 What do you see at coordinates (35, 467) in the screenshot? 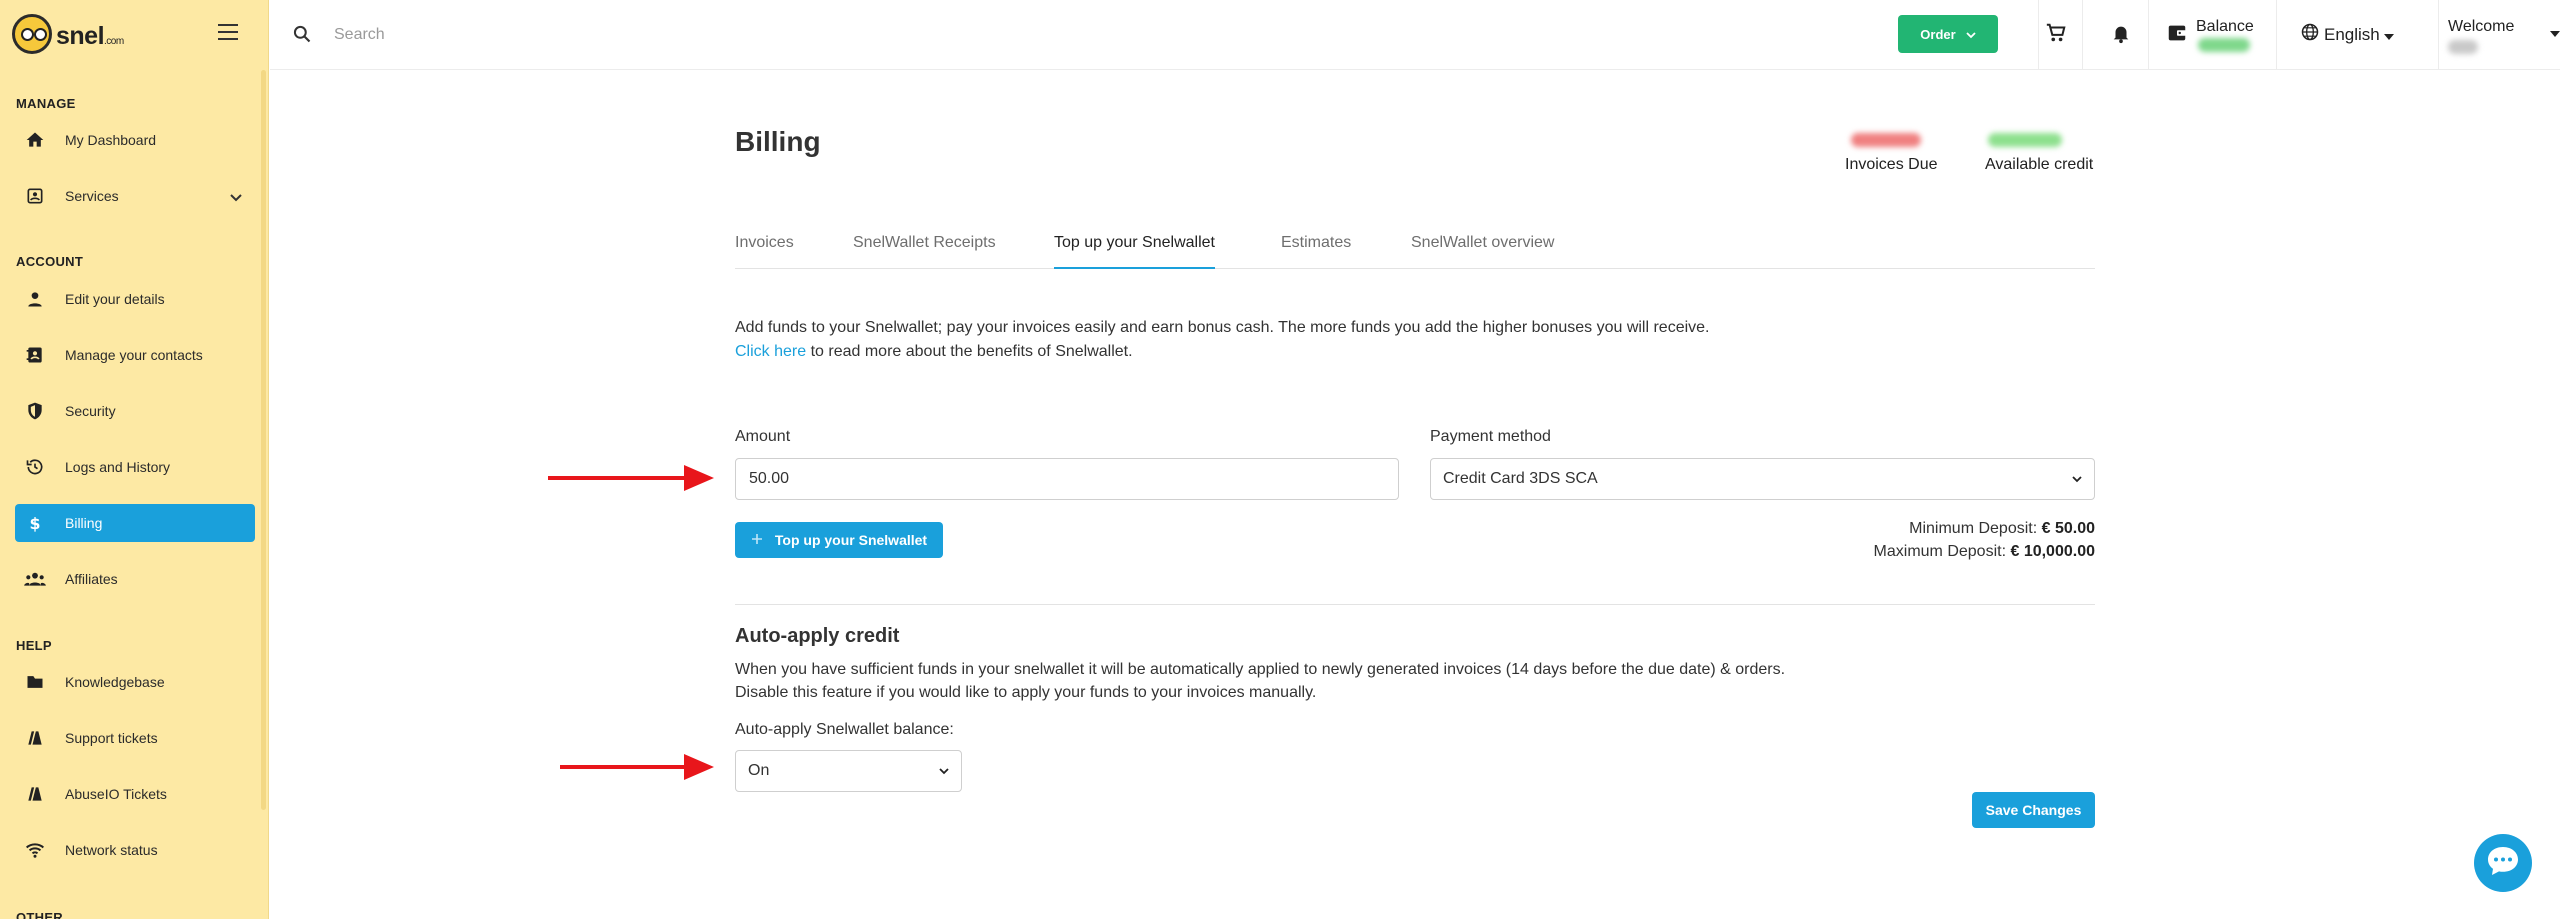
I see `history-icon` at bounding box center [35, 467].